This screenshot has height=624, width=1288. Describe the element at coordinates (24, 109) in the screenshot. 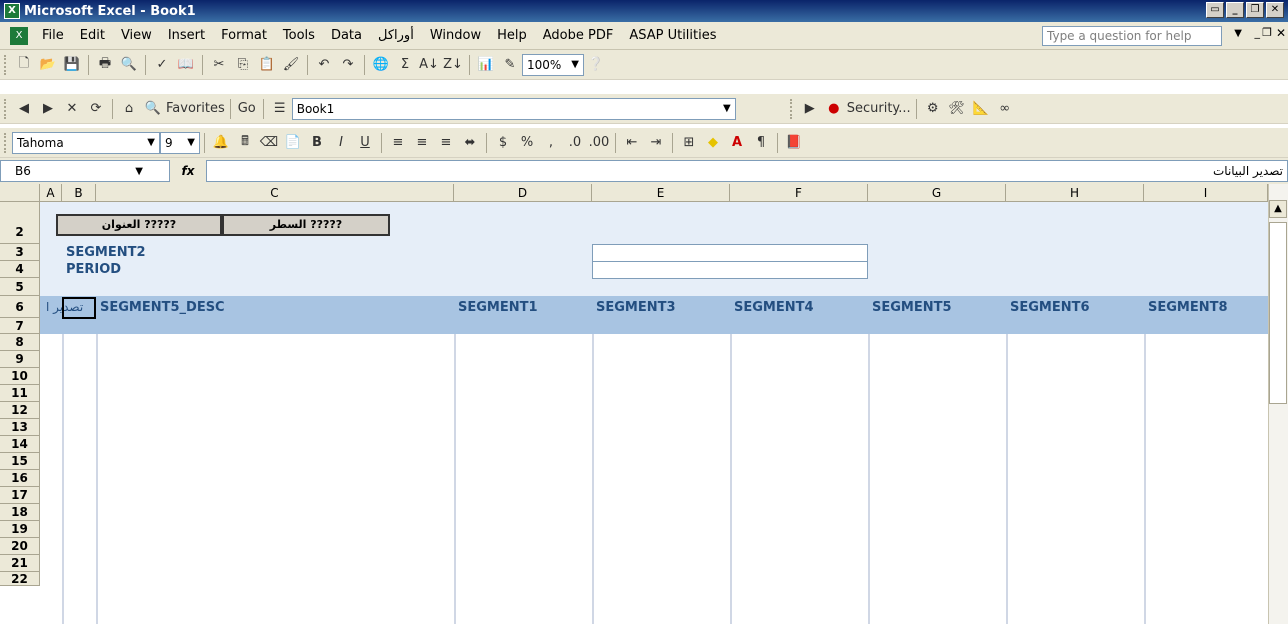

I see `back-icon: ◀` at that location.